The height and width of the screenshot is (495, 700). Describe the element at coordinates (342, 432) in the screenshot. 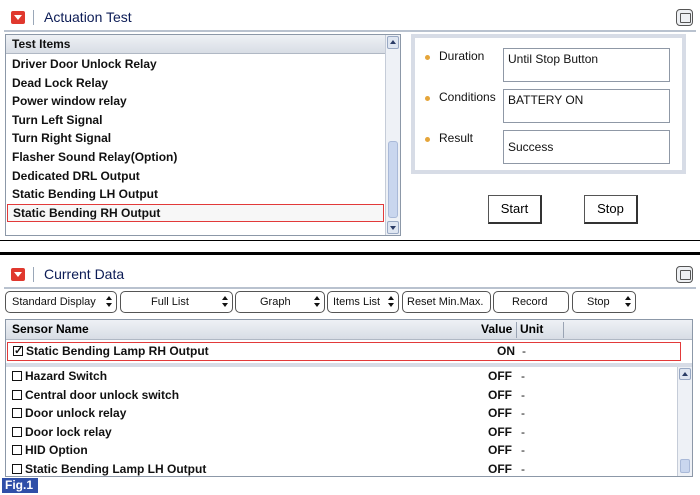

I see `sensor-row: Door lock relay OFF -` at that location.